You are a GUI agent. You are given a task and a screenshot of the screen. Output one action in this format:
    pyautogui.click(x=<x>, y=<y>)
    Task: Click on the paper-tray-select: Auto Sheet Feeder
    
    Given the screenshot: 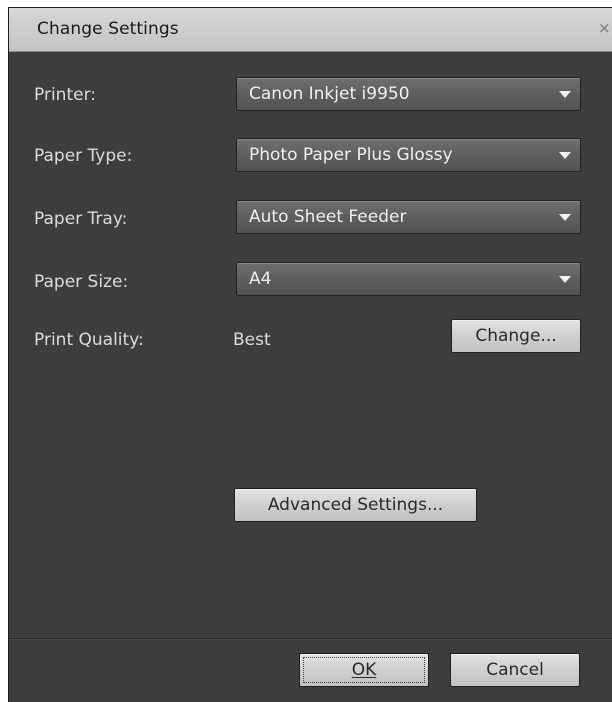 What is the action you would take?
    pyautogui.click(x=408, y=217)
    